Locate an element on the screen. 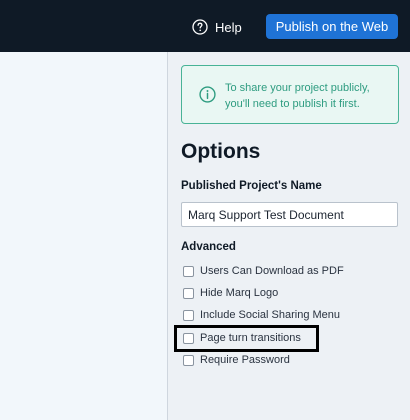 The width and height of the screenshot is (410, 420). top-bar: Help Publish on the Web is located at coordinates (205, 26).